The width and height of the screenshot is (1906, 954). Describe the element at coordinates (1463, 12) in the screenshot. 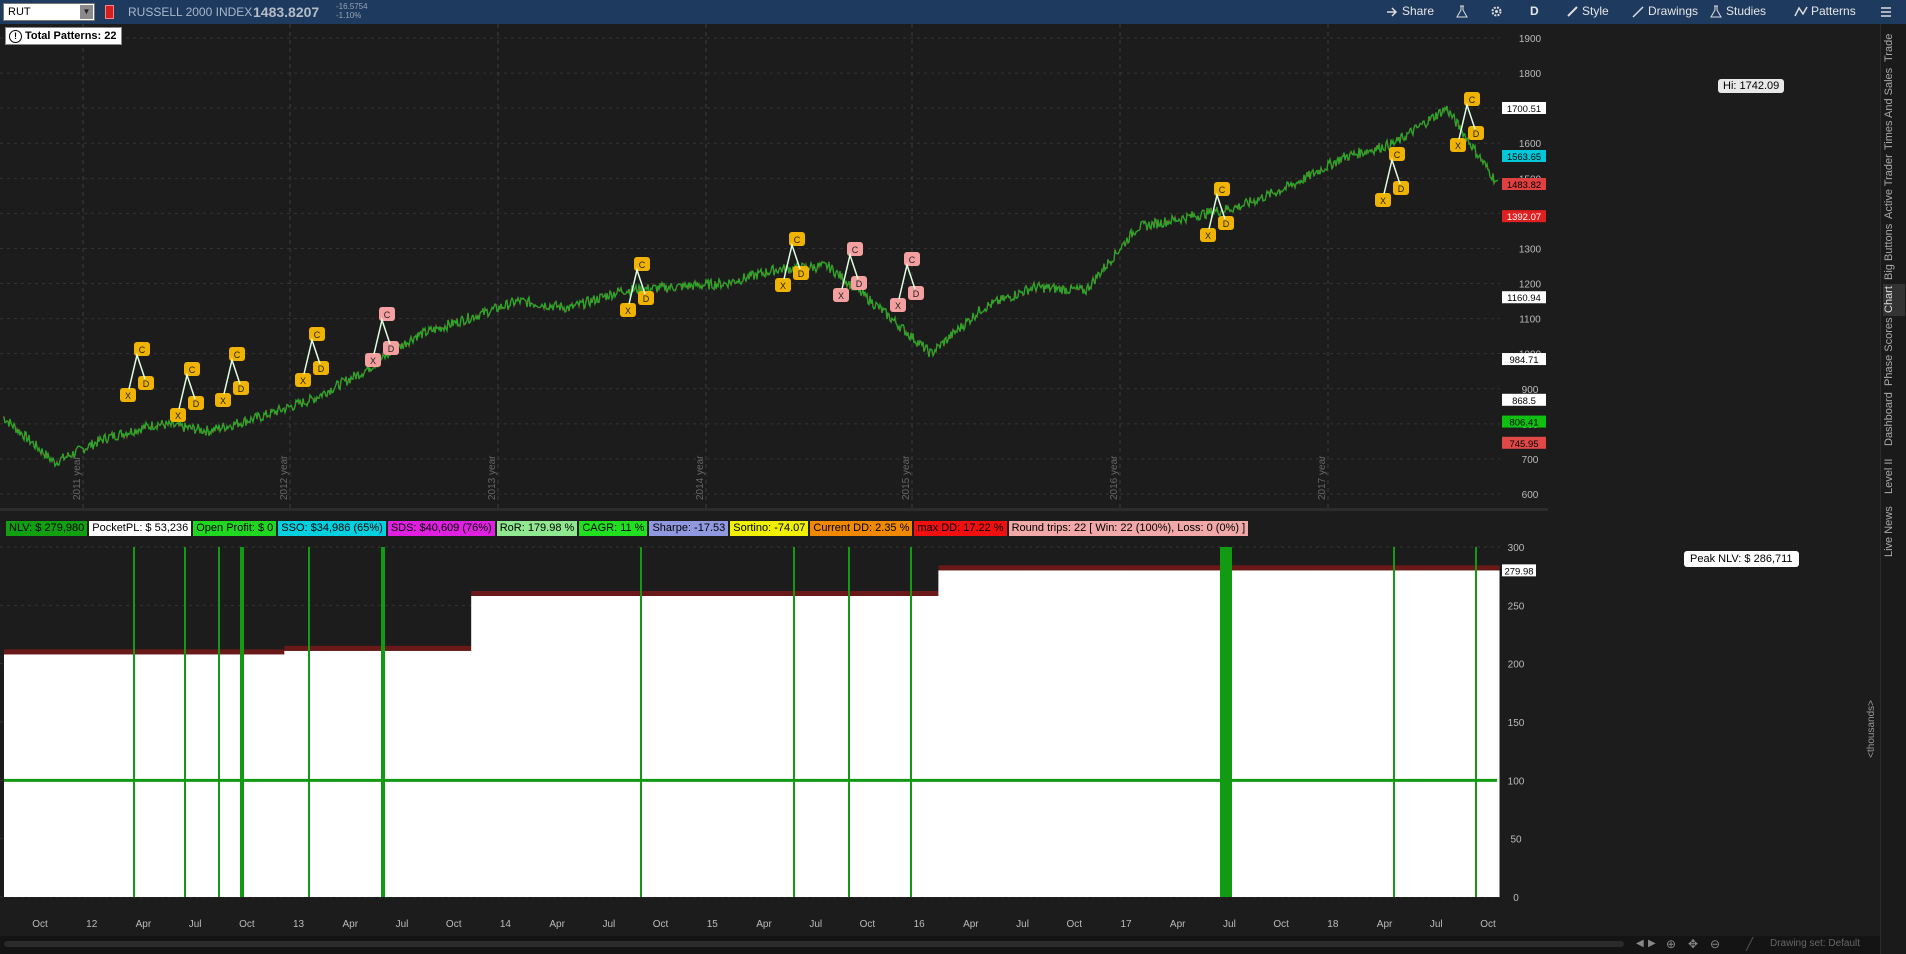

I see `flask-button` at that location.